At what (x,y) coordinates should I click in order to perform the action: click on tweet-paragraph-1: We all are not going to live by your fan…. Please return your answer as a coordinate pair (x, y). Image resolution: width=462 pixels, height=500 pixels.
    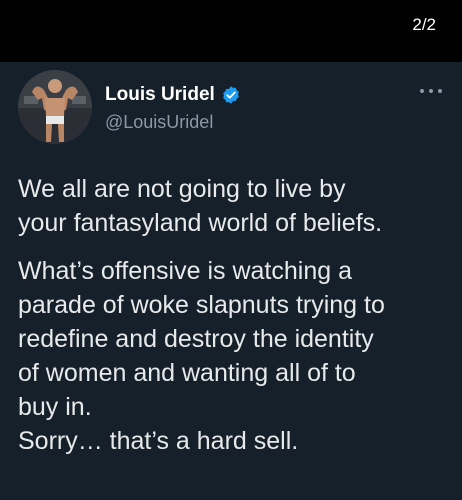
    Looking at the image, I should click on (233, 206).